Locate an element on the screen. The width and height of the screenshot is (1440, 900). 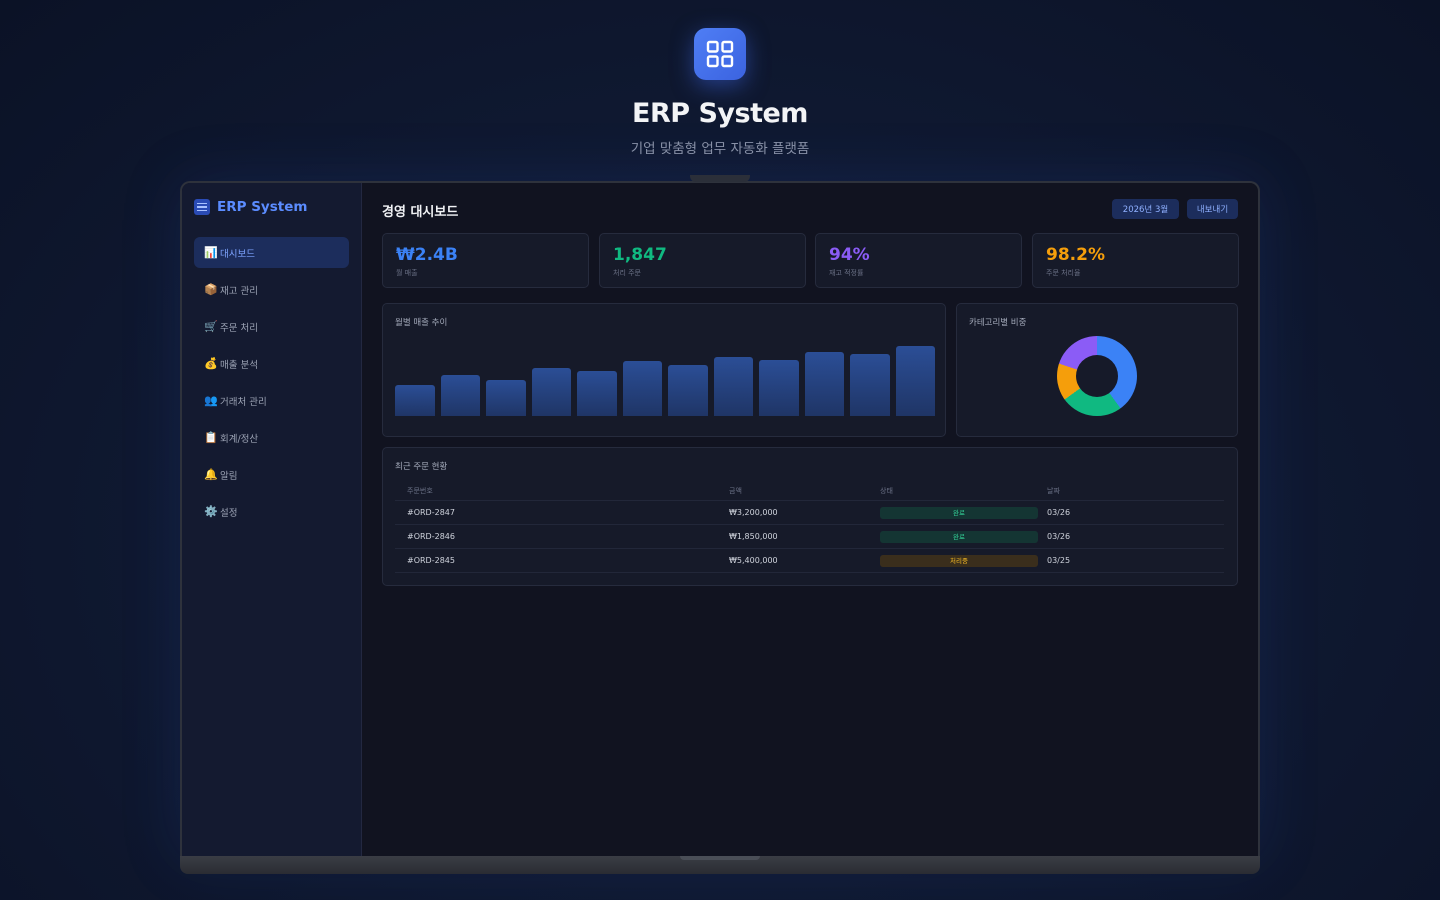
order-amount: ₩5,400,000 is located at coordinates (798, 560).